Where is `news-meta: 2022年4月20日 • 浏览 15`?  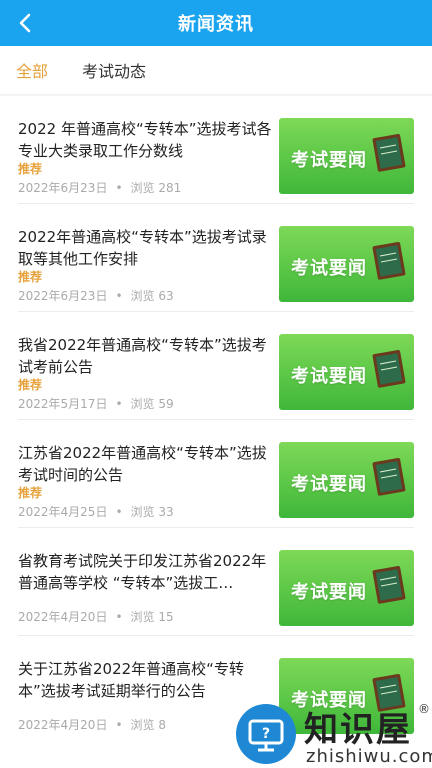 news-meta: 2022年4月20日 • 浏览 15 is located at coordinates (96, 616).